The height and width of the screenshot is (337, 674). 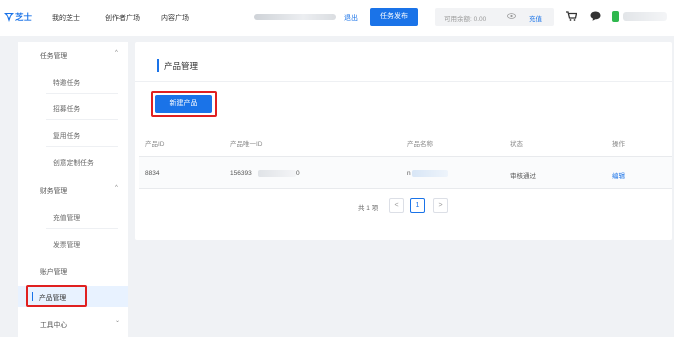 What do you see at coordinates (618, 144) in the screenshot?
I see `column-header-actions: 操作` at bounding box center [618, 144].